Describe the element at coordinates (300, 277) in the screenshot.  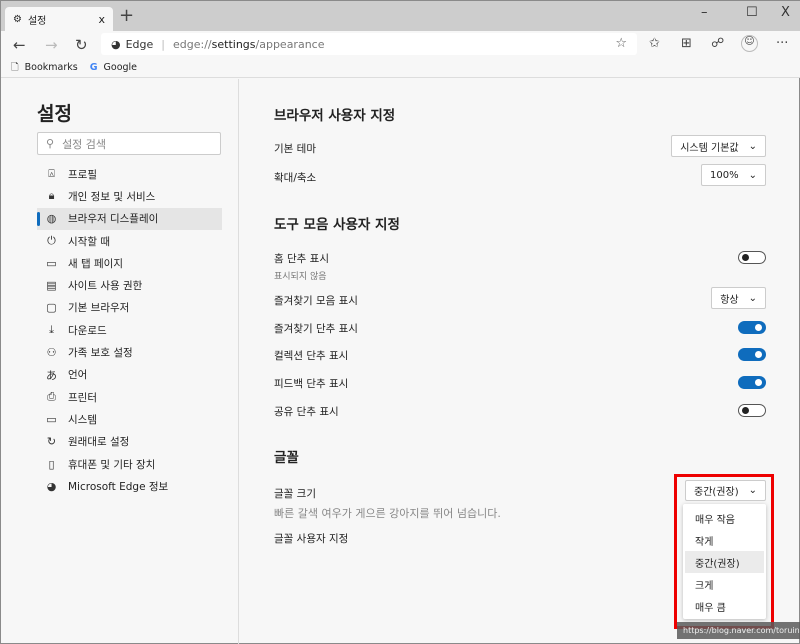
I see `home-sublabel: 표시되지 않음` at that location.